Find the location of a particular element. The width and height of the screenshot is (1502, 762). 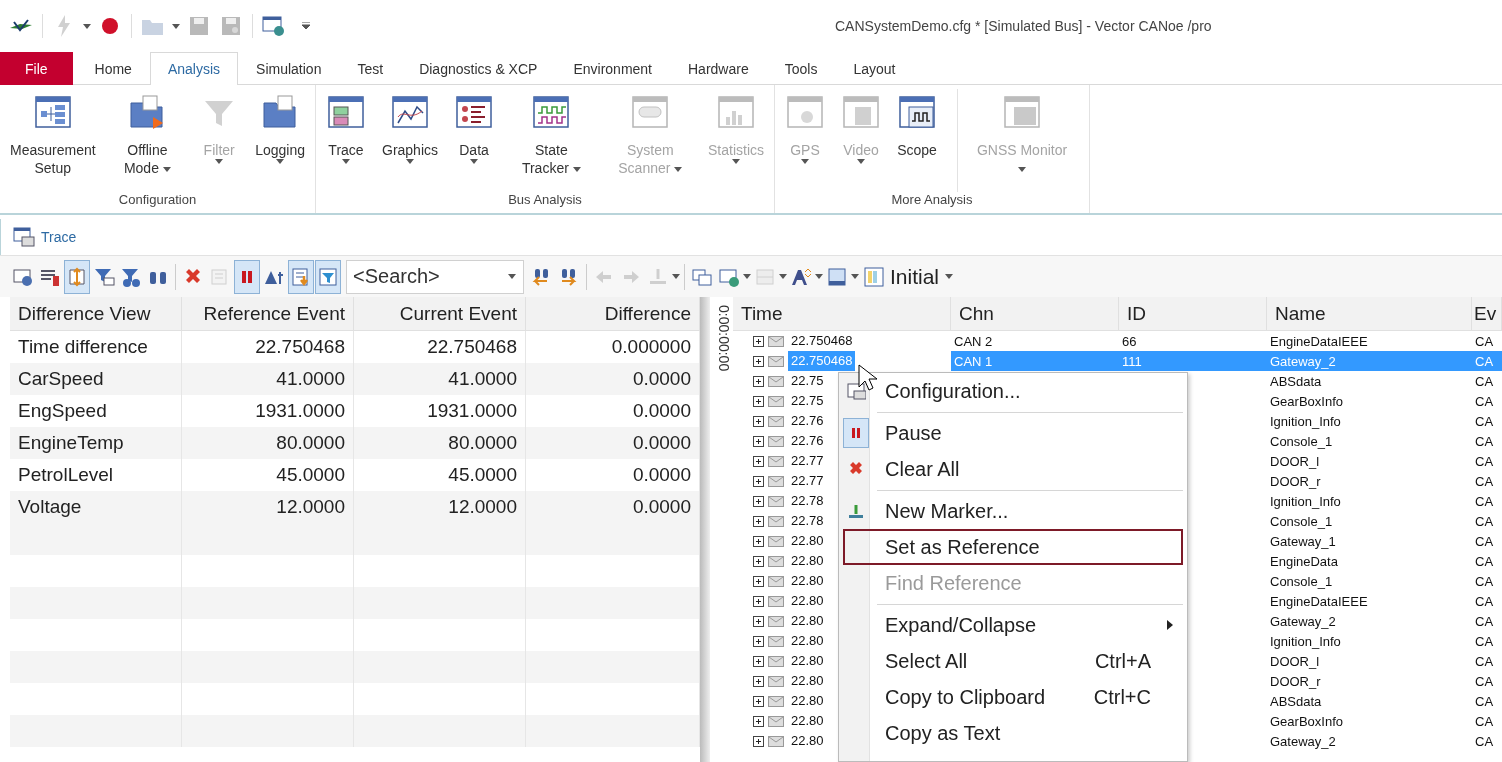

table-cell: 111 is located at coordinates (1193, 361).